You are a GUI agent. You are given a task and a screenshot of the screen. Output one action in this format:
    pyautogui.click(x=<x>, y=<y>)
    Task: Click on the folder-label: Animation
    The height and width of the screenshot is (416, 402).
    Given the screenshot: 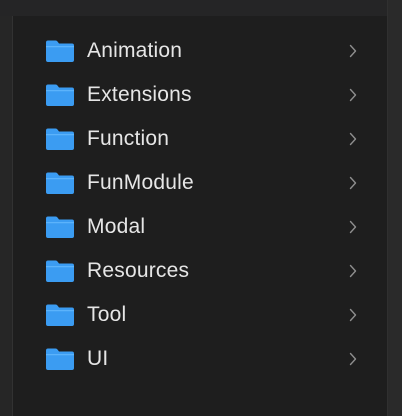 What is the action you would take?
    pyautogui.click(x=135, y=50)
    